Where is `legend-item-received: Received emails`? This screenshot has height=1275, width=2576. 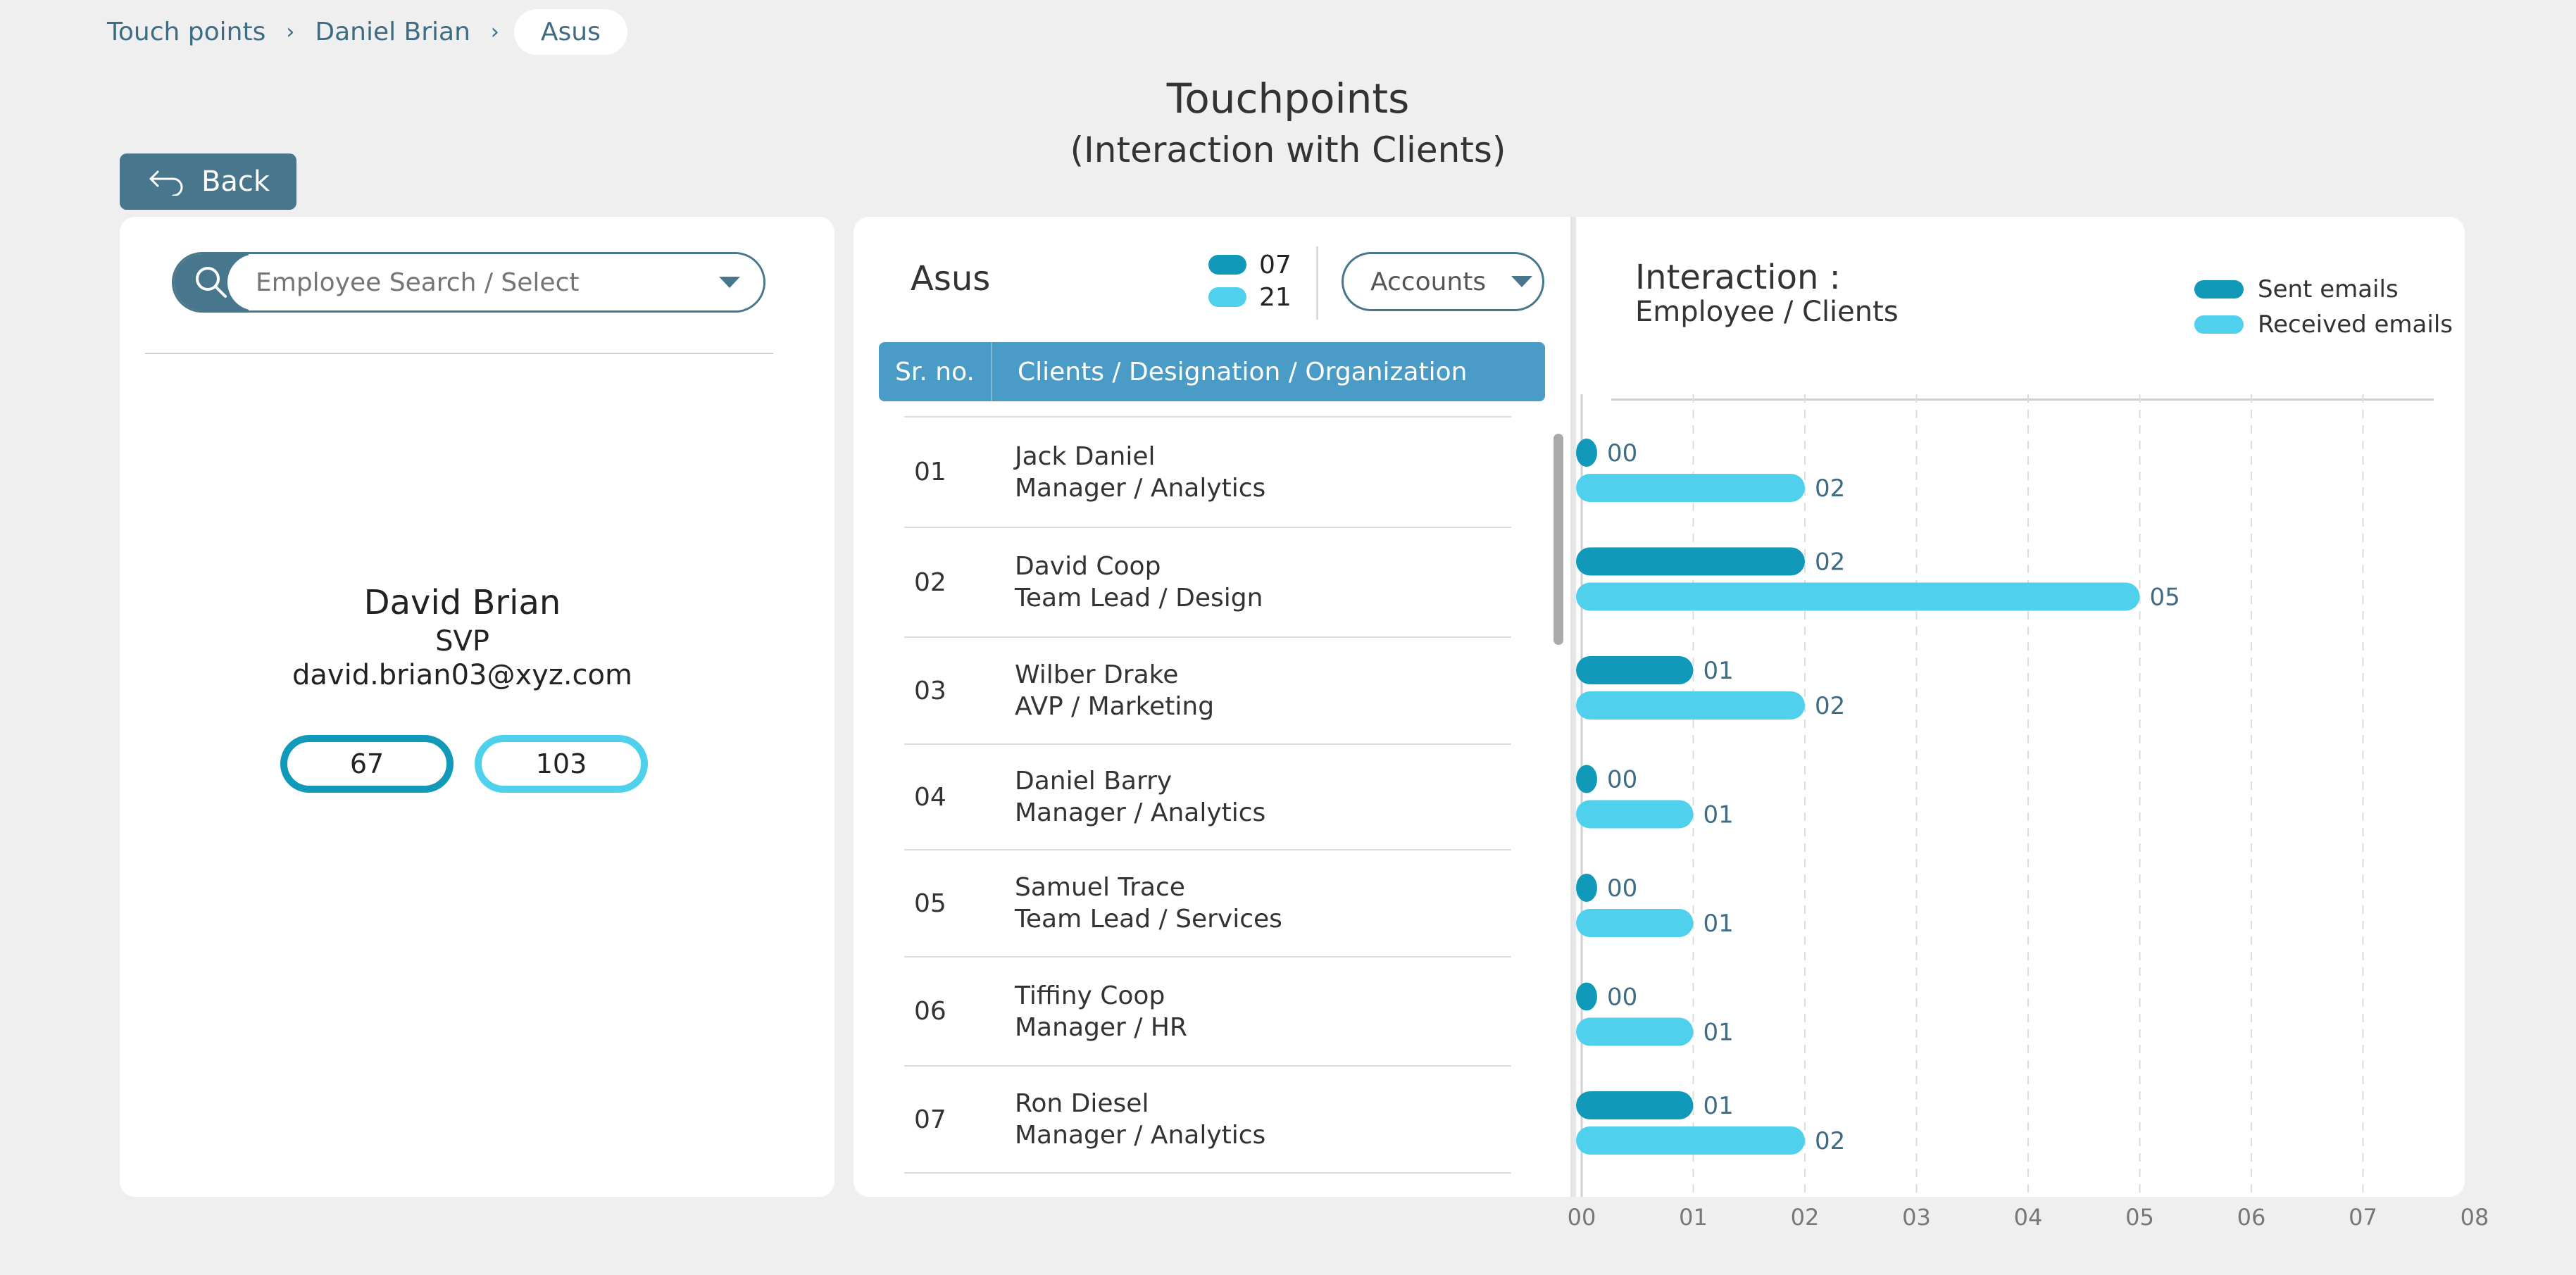 legend-item-received: Received emails is located at coordinates (2323, 325).